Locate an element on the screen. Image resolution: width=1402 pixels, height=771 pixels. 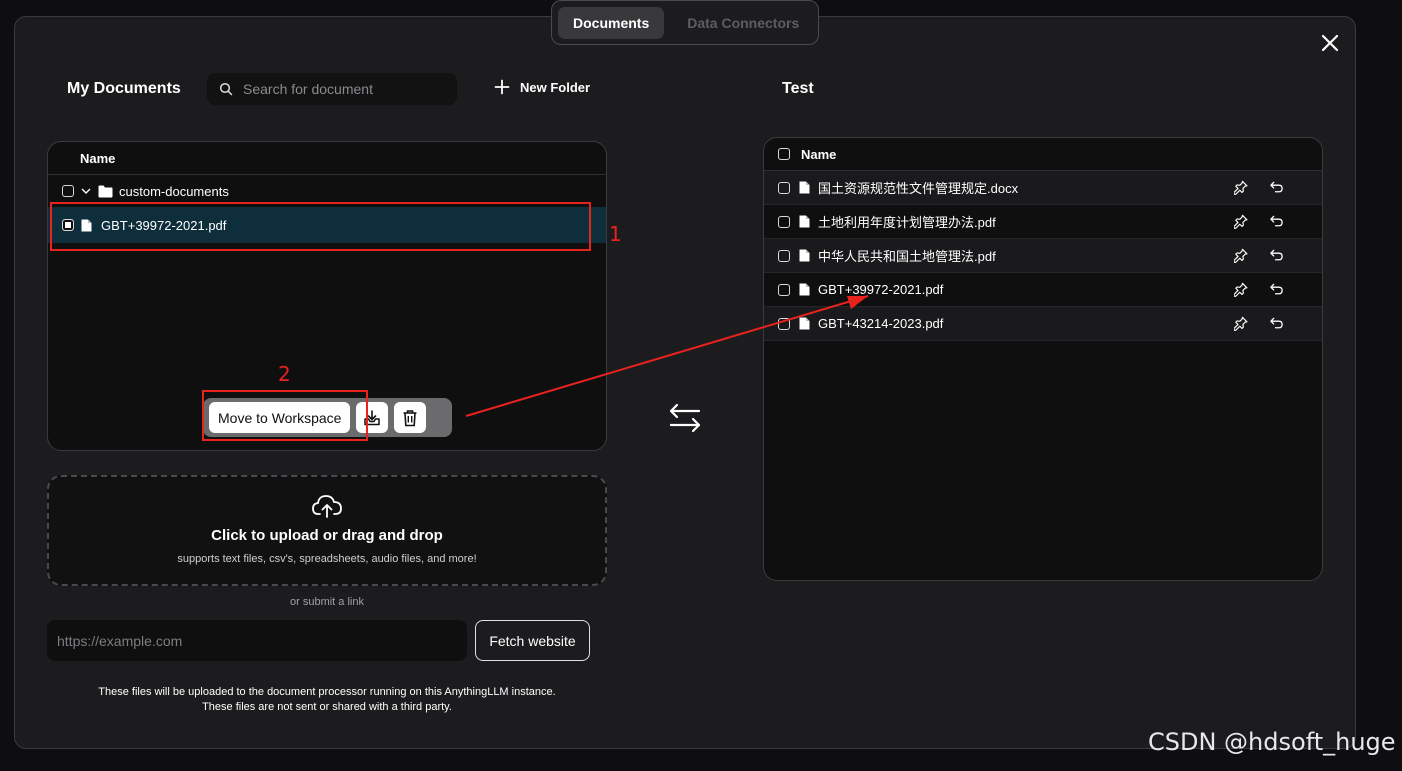
upload-title: Click to upload or drag and drop is located at coordinates (327, 535).